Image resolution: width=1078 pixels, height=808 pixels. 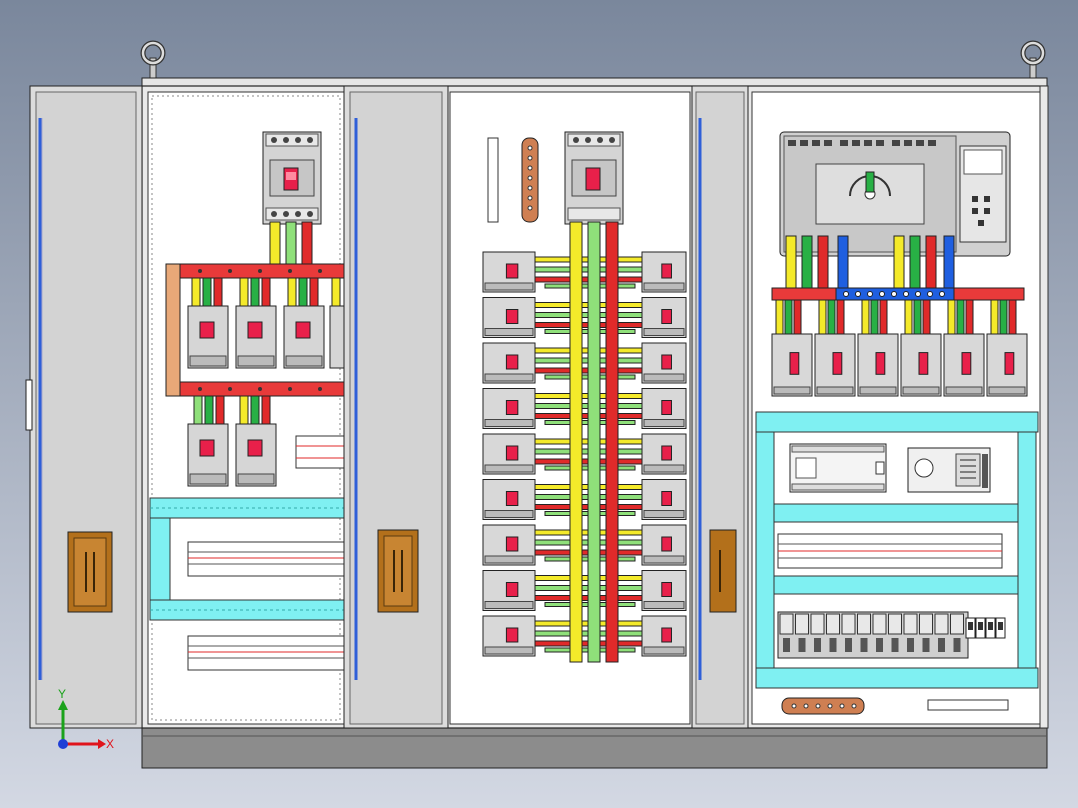 I want to click on triad-x-label: X, so click(x=110, y=744).